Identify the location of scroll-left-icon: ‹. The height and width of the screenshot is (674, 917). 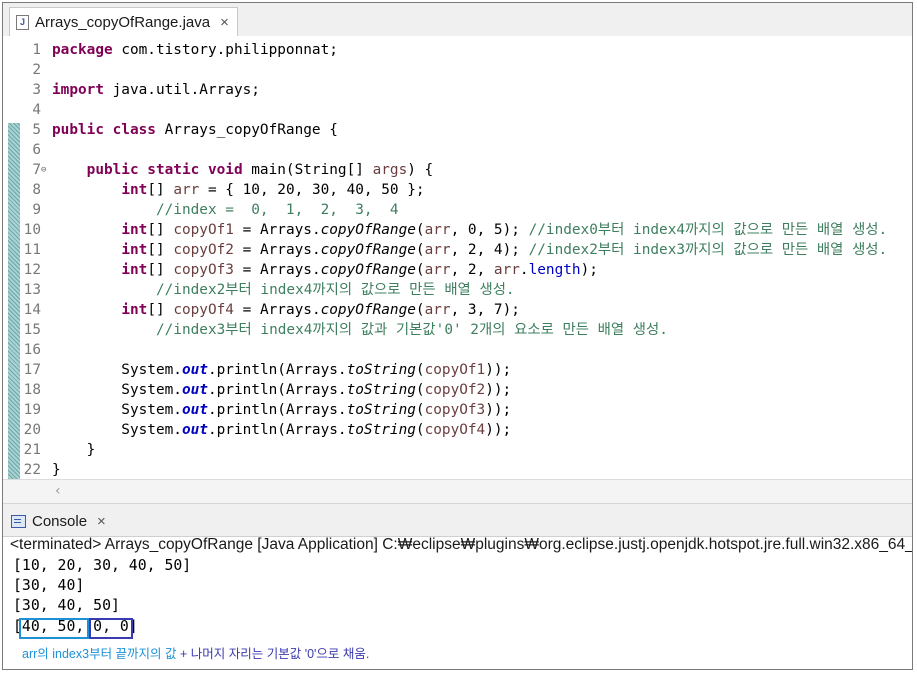
(58, 491).